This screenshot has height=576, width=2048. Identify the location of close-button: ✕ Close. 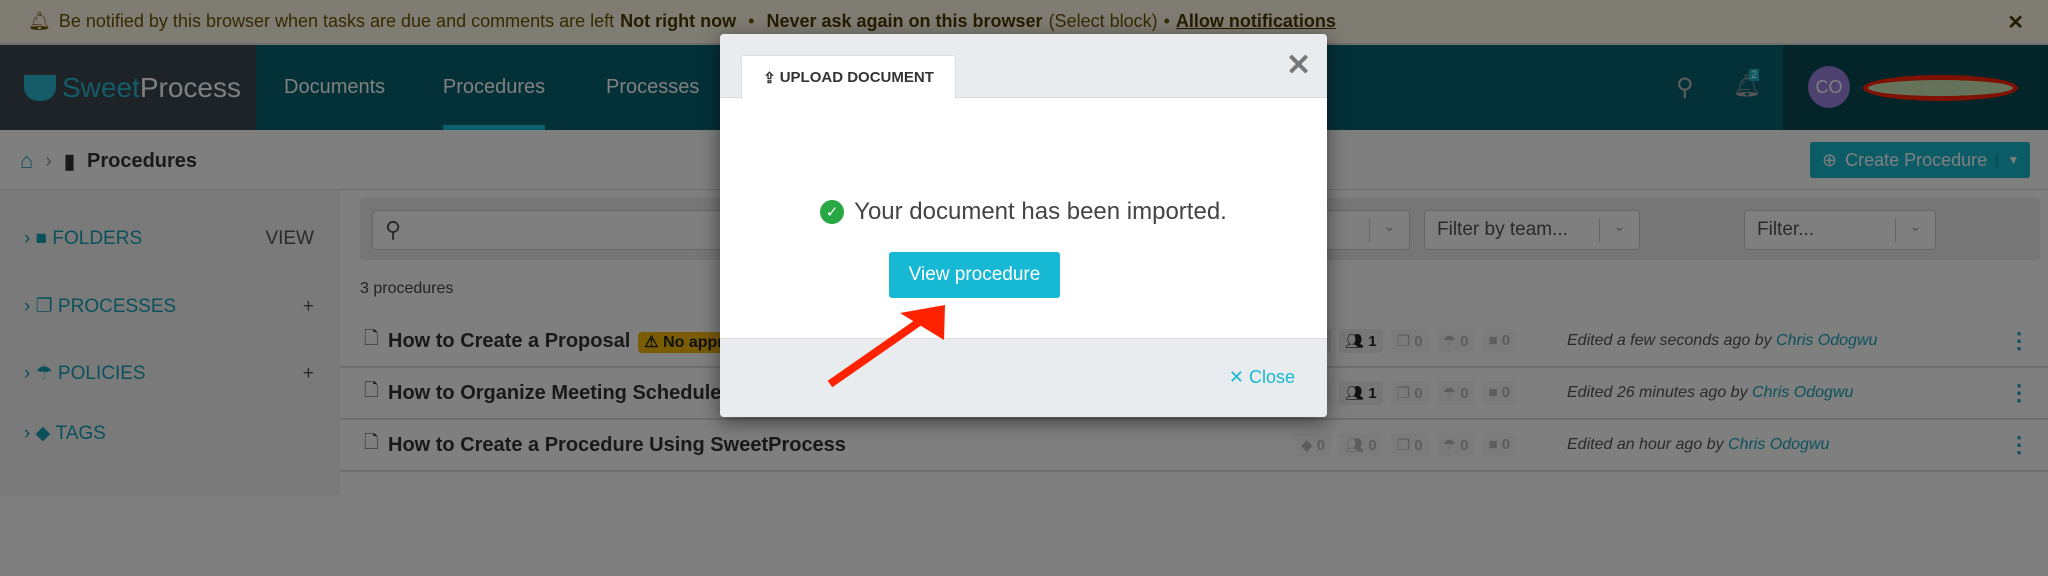
(1262, 377).